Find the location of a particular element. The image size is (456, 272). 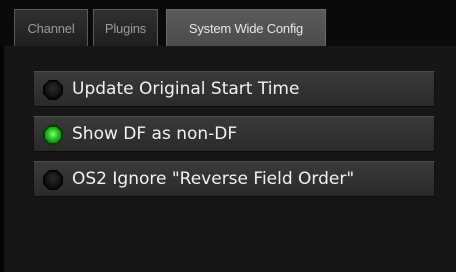

tab-plugins: Plugins is located at coordinates (125, 27).